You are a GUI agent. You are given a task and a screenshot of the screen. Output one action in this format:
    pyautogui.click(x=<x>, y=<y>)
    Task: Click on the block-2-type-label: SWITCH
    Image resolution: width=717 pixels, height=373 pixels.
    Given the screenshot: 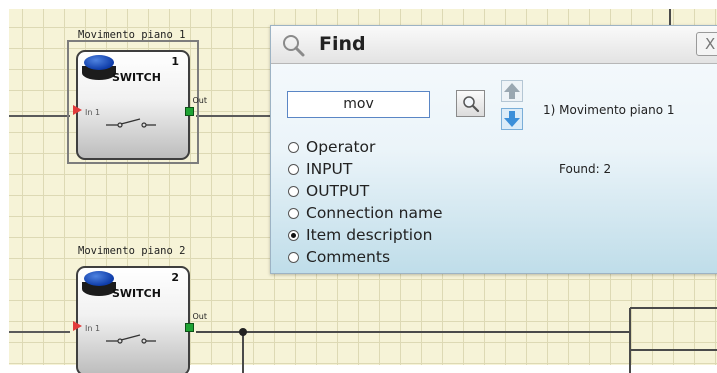 What is the action you would take?
    pyautogui.click(x=136, y=293)
    